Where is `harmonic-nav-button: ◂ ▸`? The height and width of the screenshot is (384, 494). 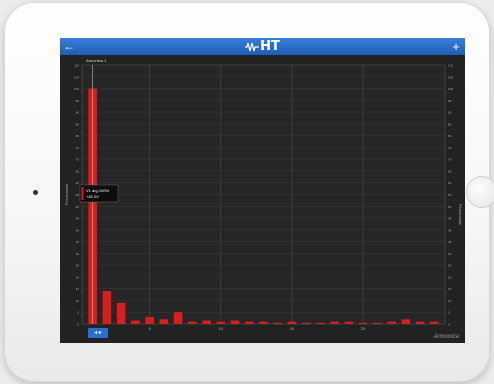 harmonic-nav-button: ◂ ▸ is located at coordinates (98, 333).